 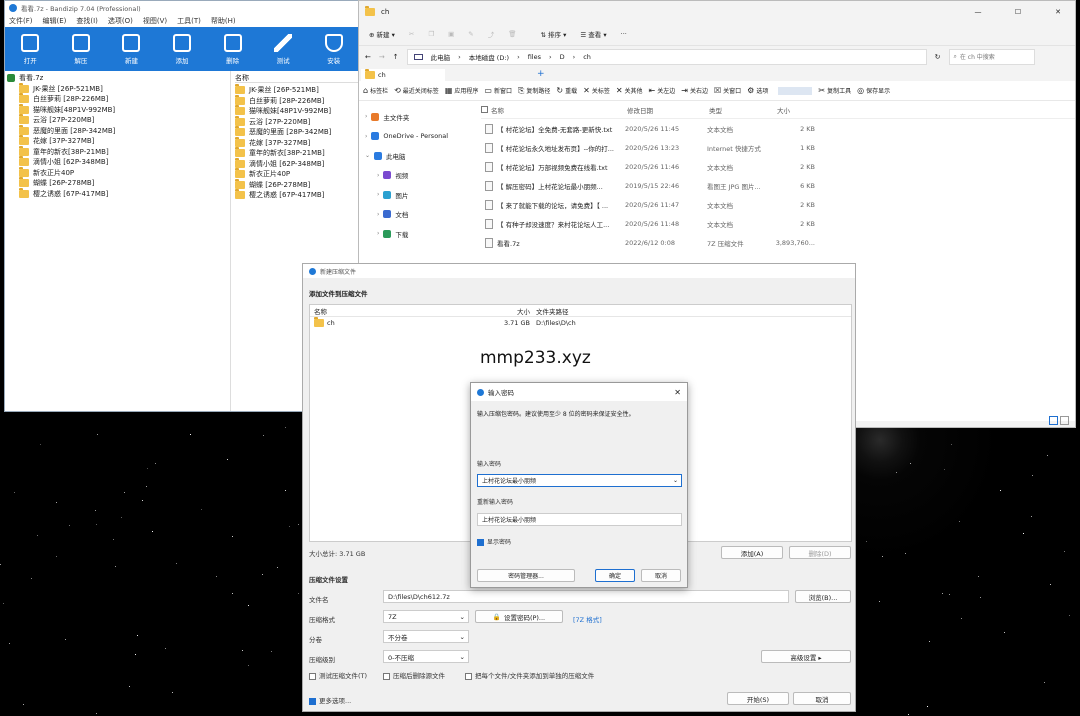 What do you see at coordinates (1018, 12) in the screenshot?
I see `maximize-button: ☐` at bounding box center [1018, 12].